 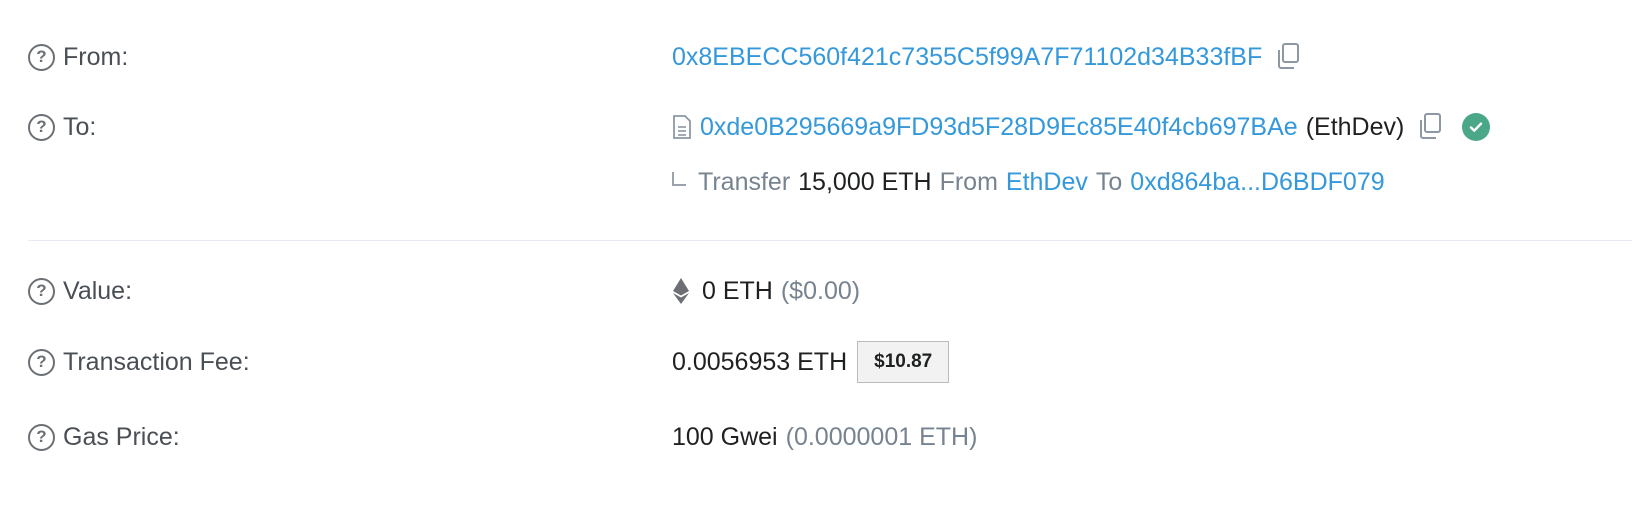 I want to click on to-label: To:, so click(x=80, y=126).